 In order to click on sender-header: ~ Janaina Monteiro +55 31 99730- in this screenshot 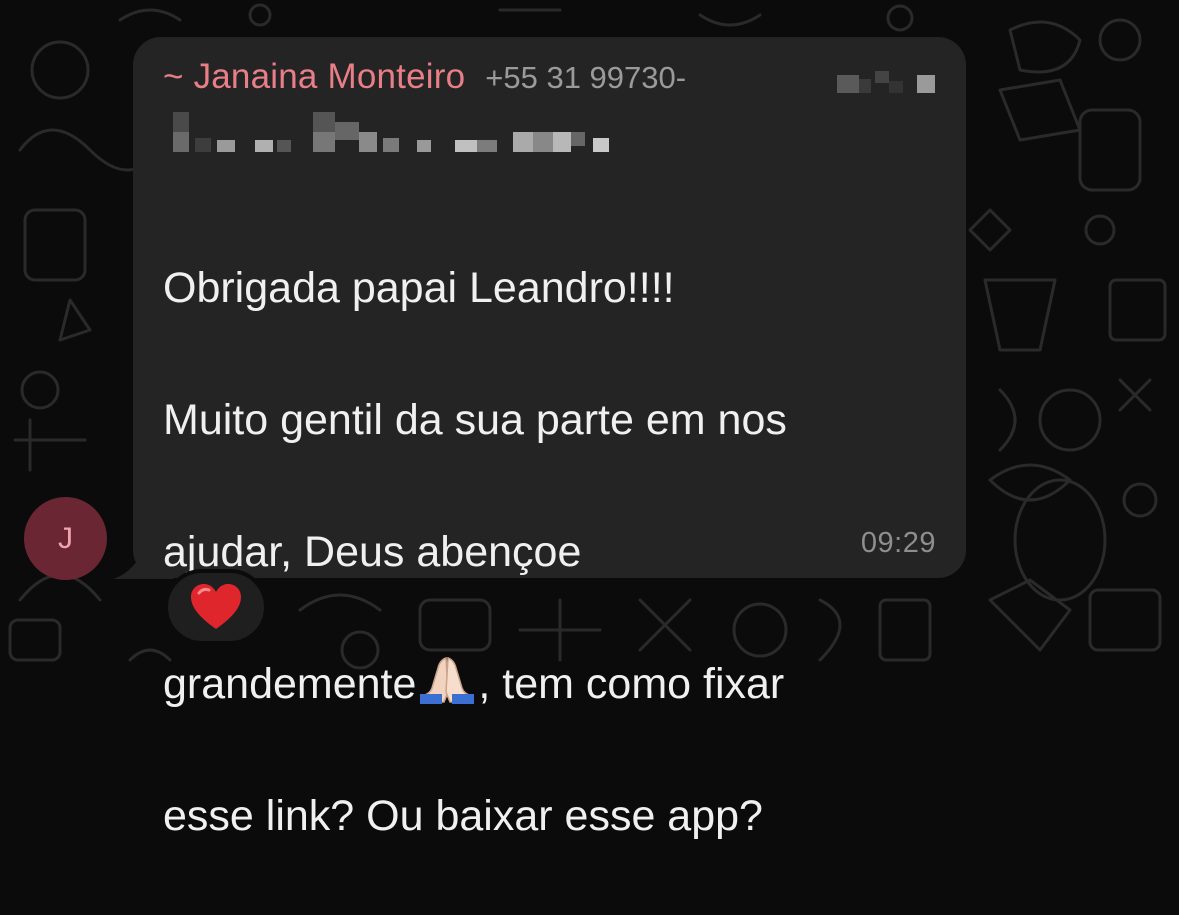, I will do `click(424, 79)`.